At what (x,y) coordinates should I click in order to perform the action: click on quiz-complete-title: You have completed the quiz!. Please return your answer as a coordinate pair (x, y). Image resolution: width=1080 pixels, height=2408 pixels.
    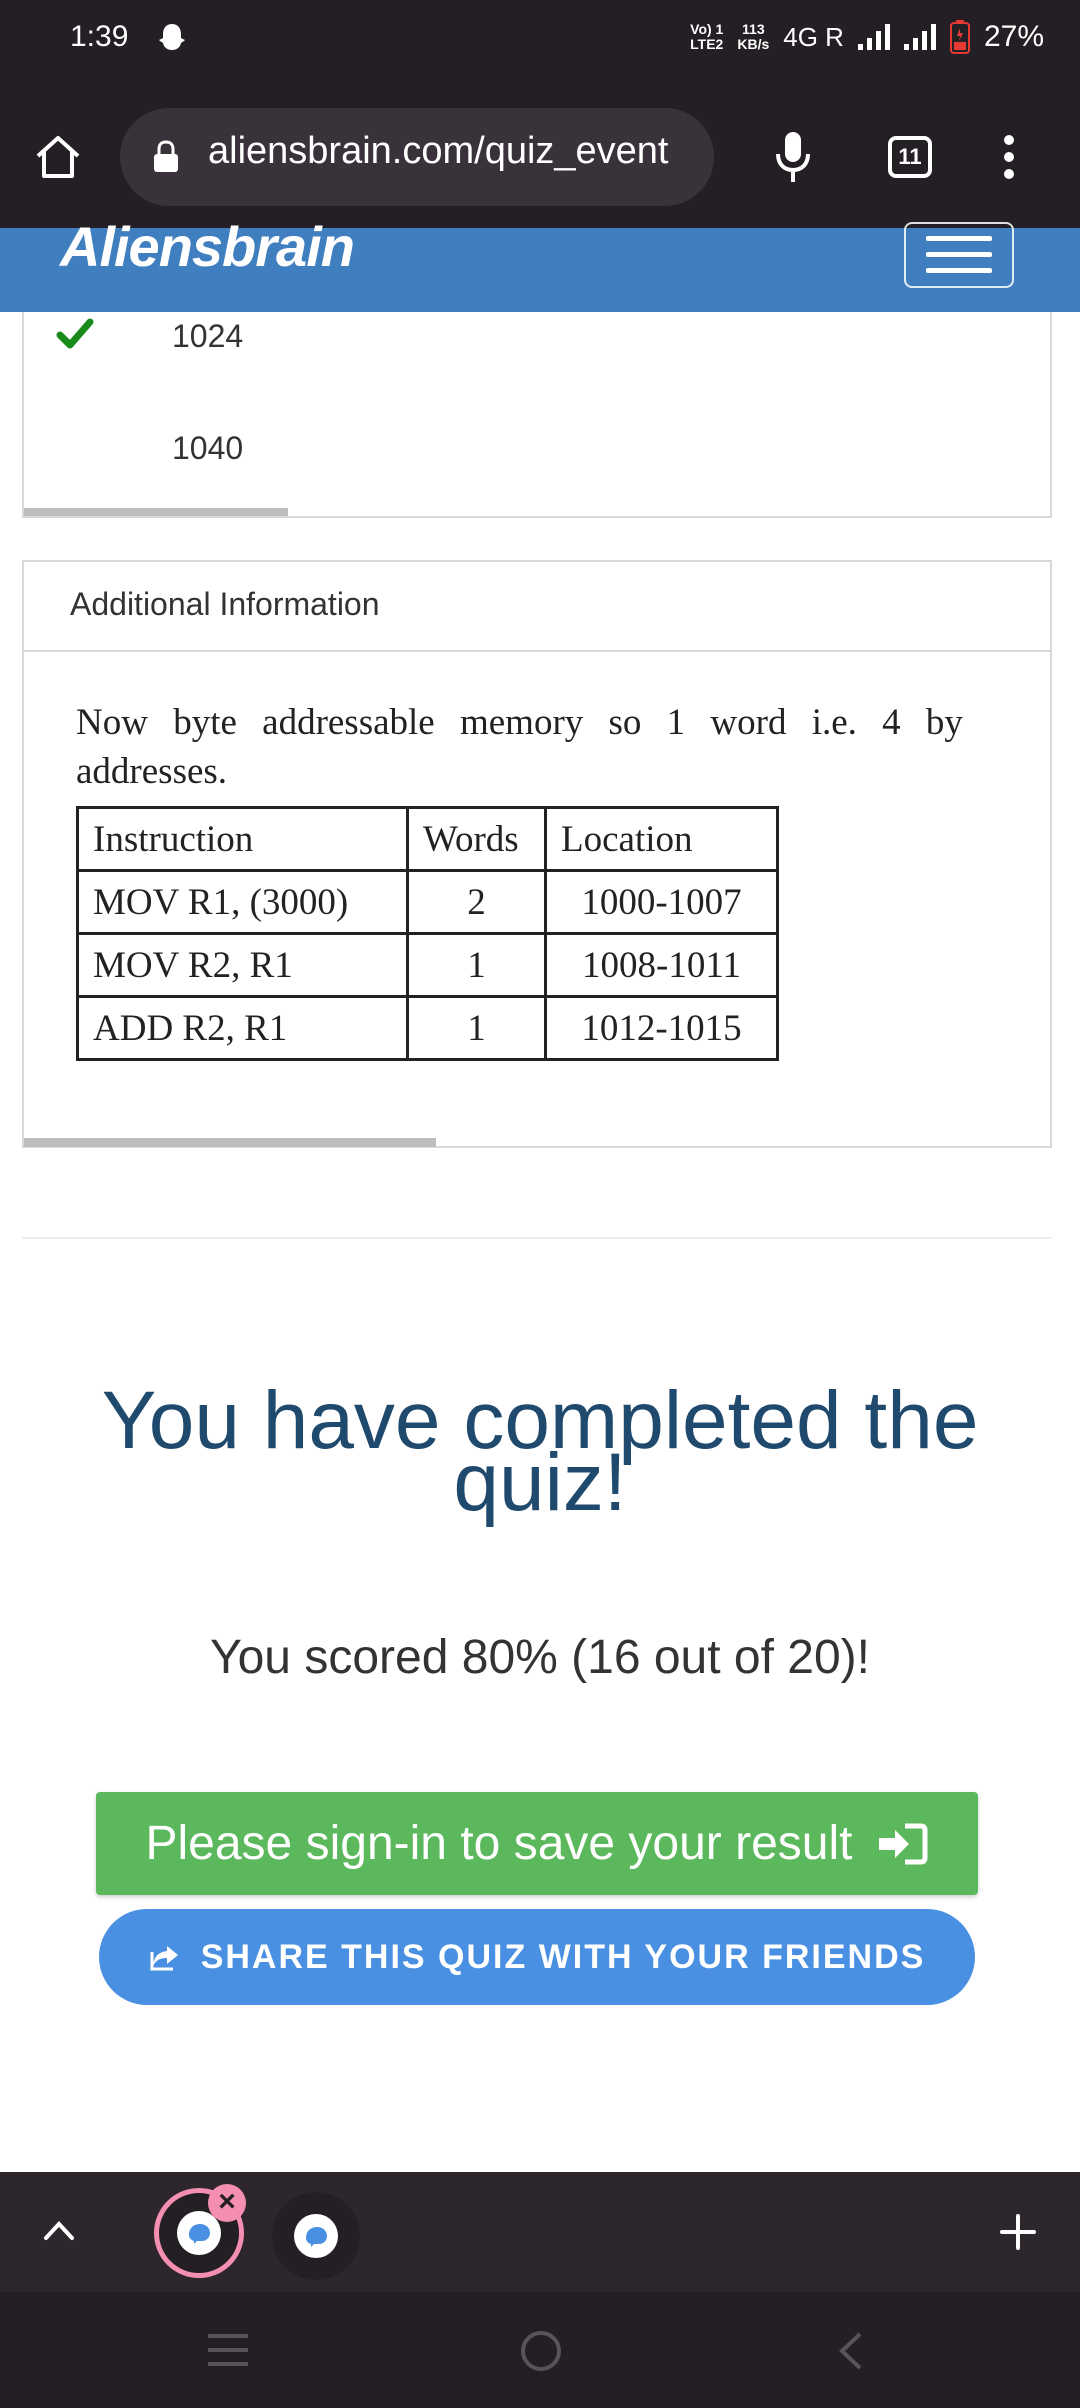
    Looking at the image, I should click on (540, 1451).